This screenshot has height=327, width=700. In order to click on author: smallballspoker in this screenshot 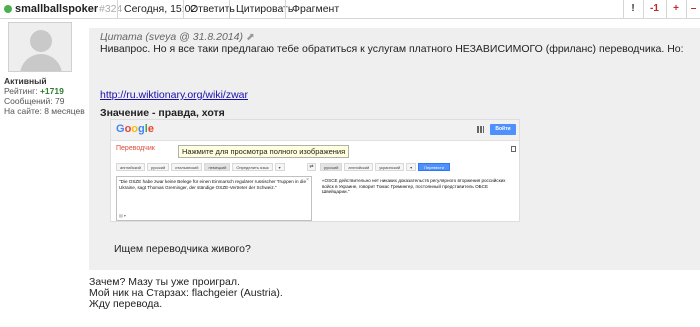, I will do `click(51, 9)`.